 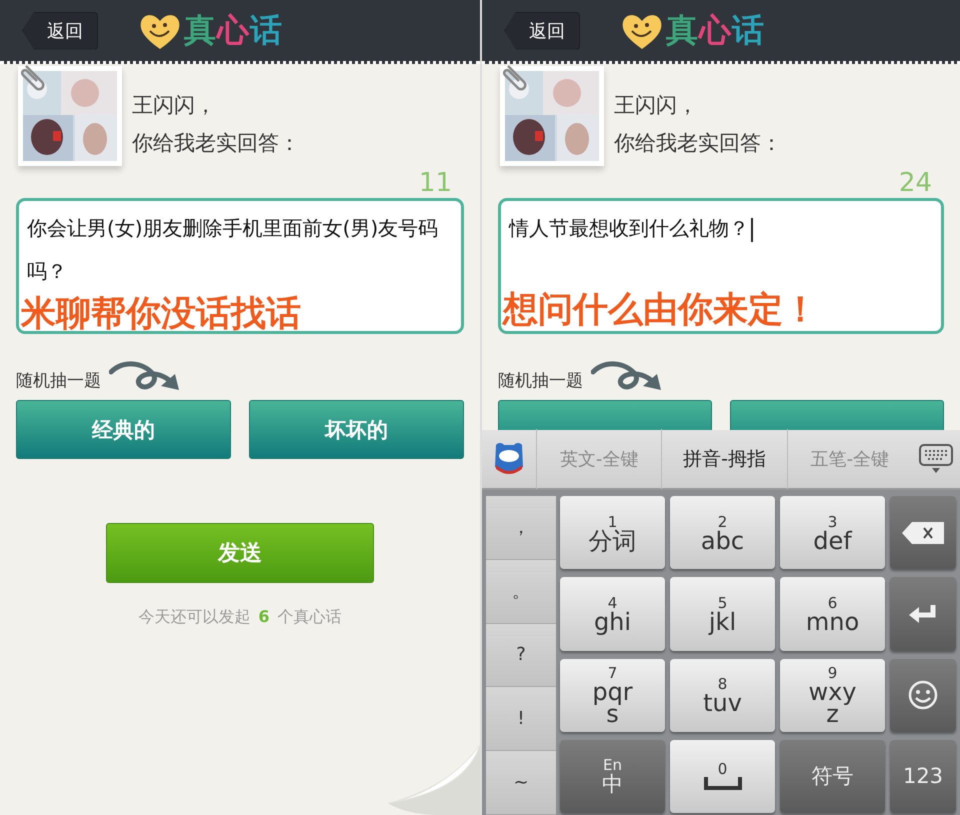 I want to click on character-count: 11, so click(x=435, y=183).